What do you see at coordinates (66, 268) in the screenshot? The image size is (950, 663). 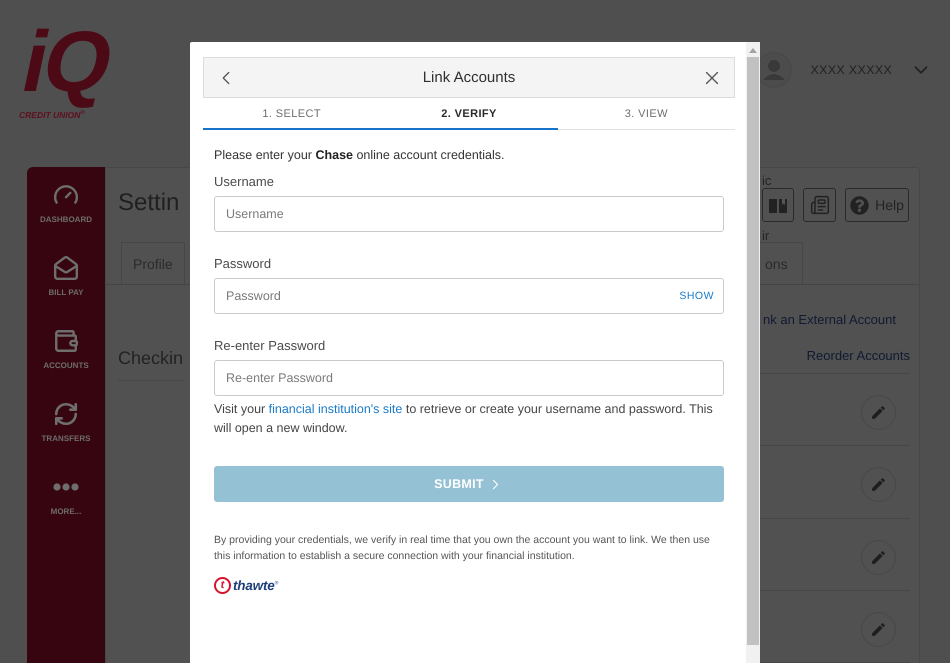 I see `envelope-icon` at bounding box center [66, 268].